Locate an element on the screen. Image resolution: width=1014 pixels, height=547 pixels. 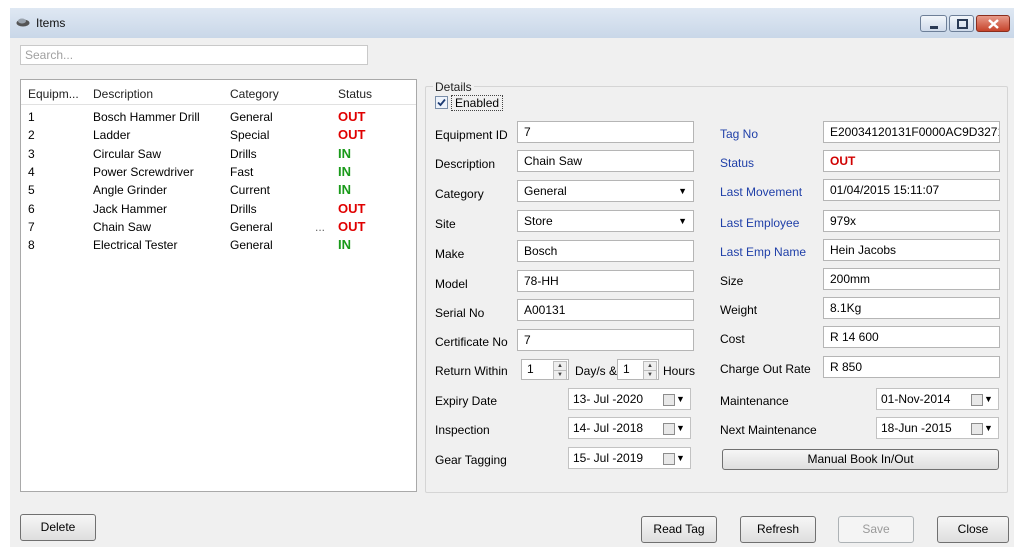
status-field: OUT is located at coordinates (911, 161).